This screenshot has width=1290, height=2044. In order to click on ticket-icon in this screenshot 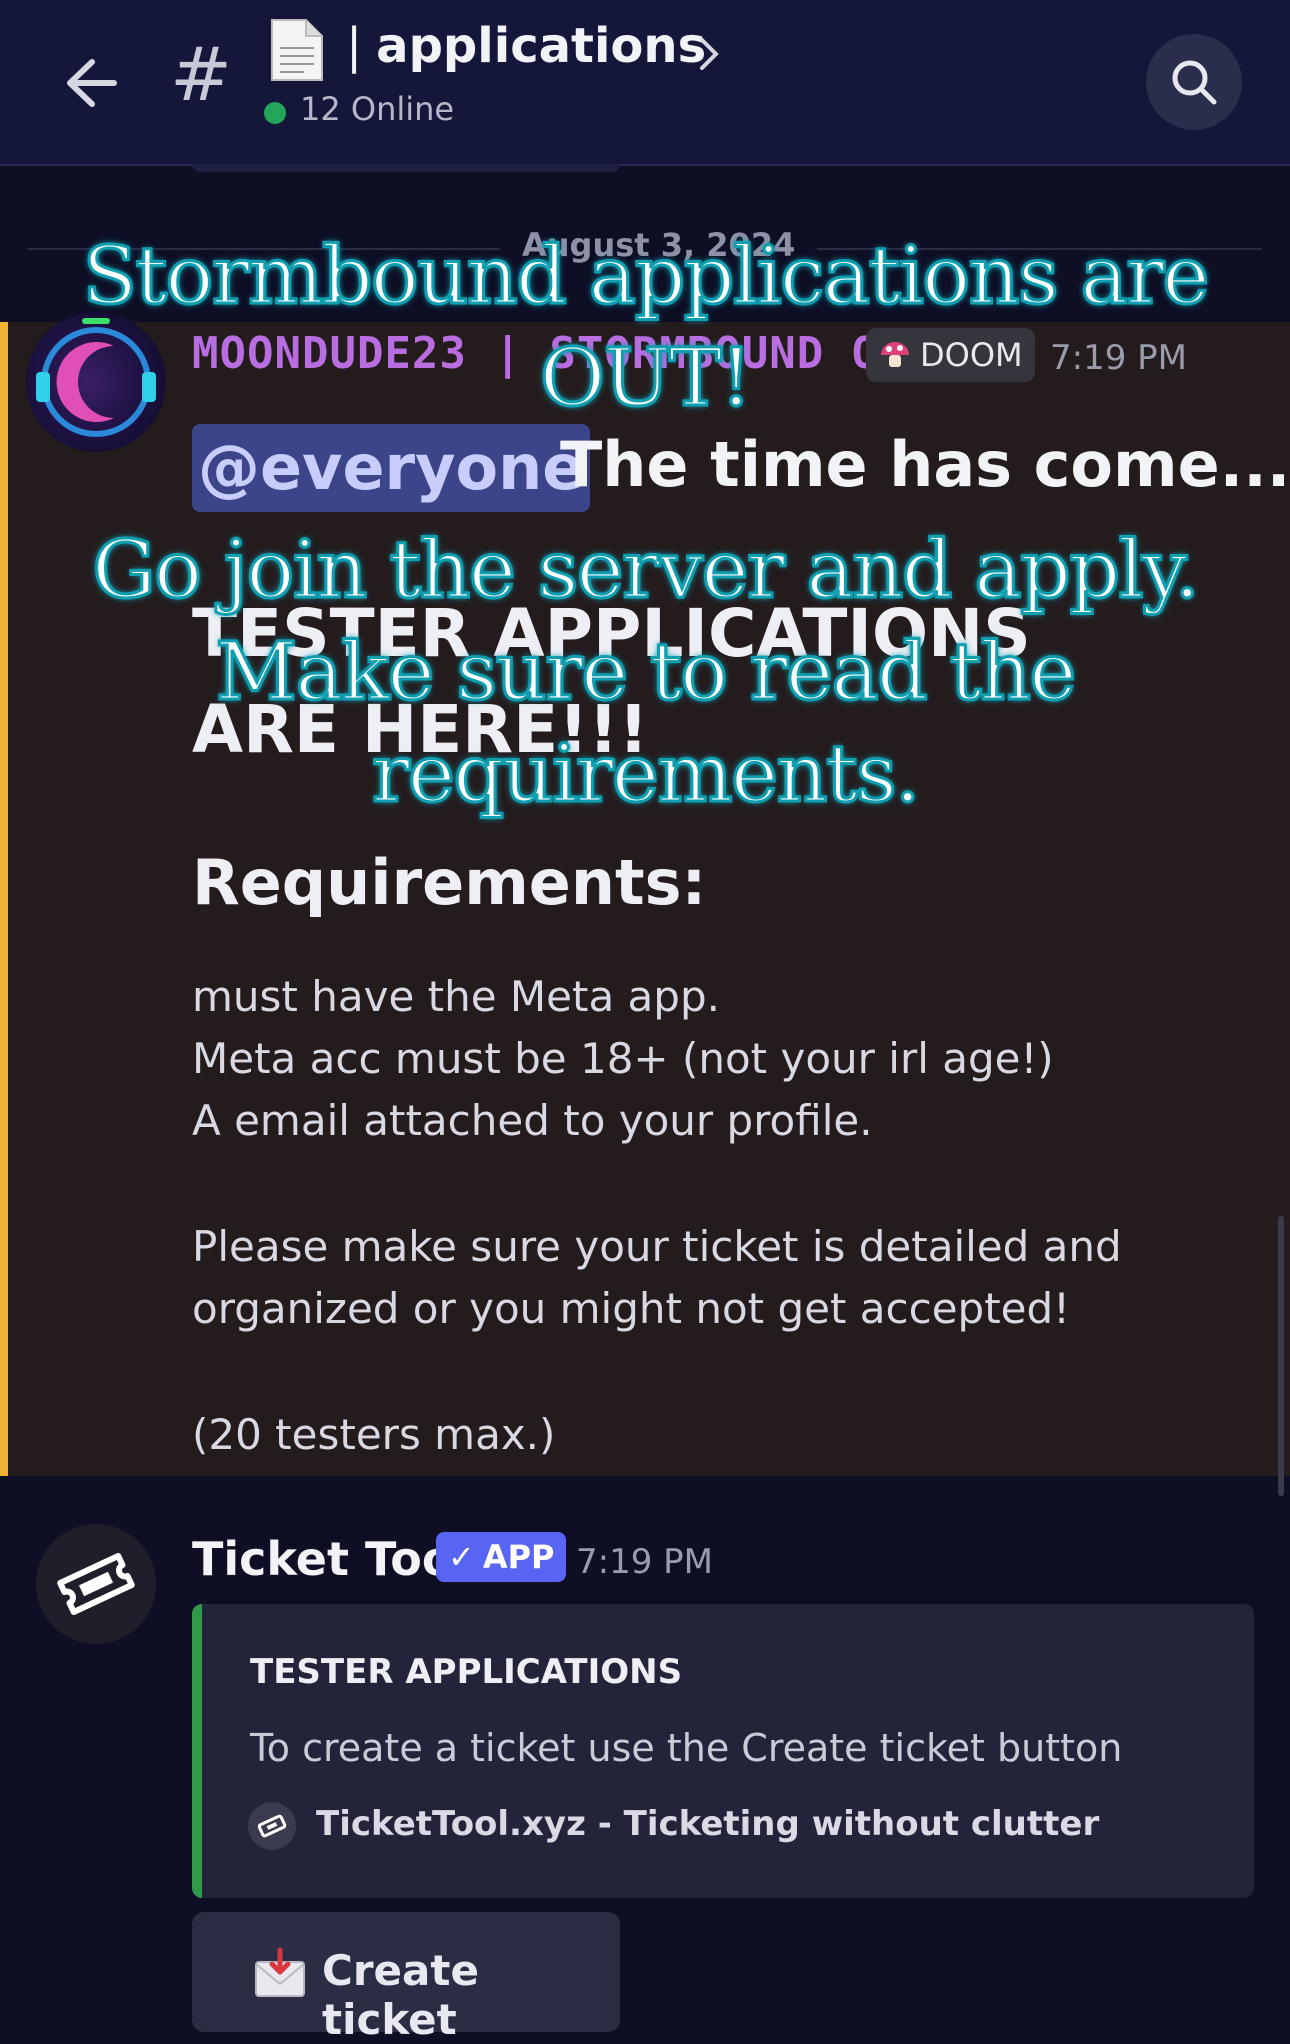, I will do `click(96, 1584)`.